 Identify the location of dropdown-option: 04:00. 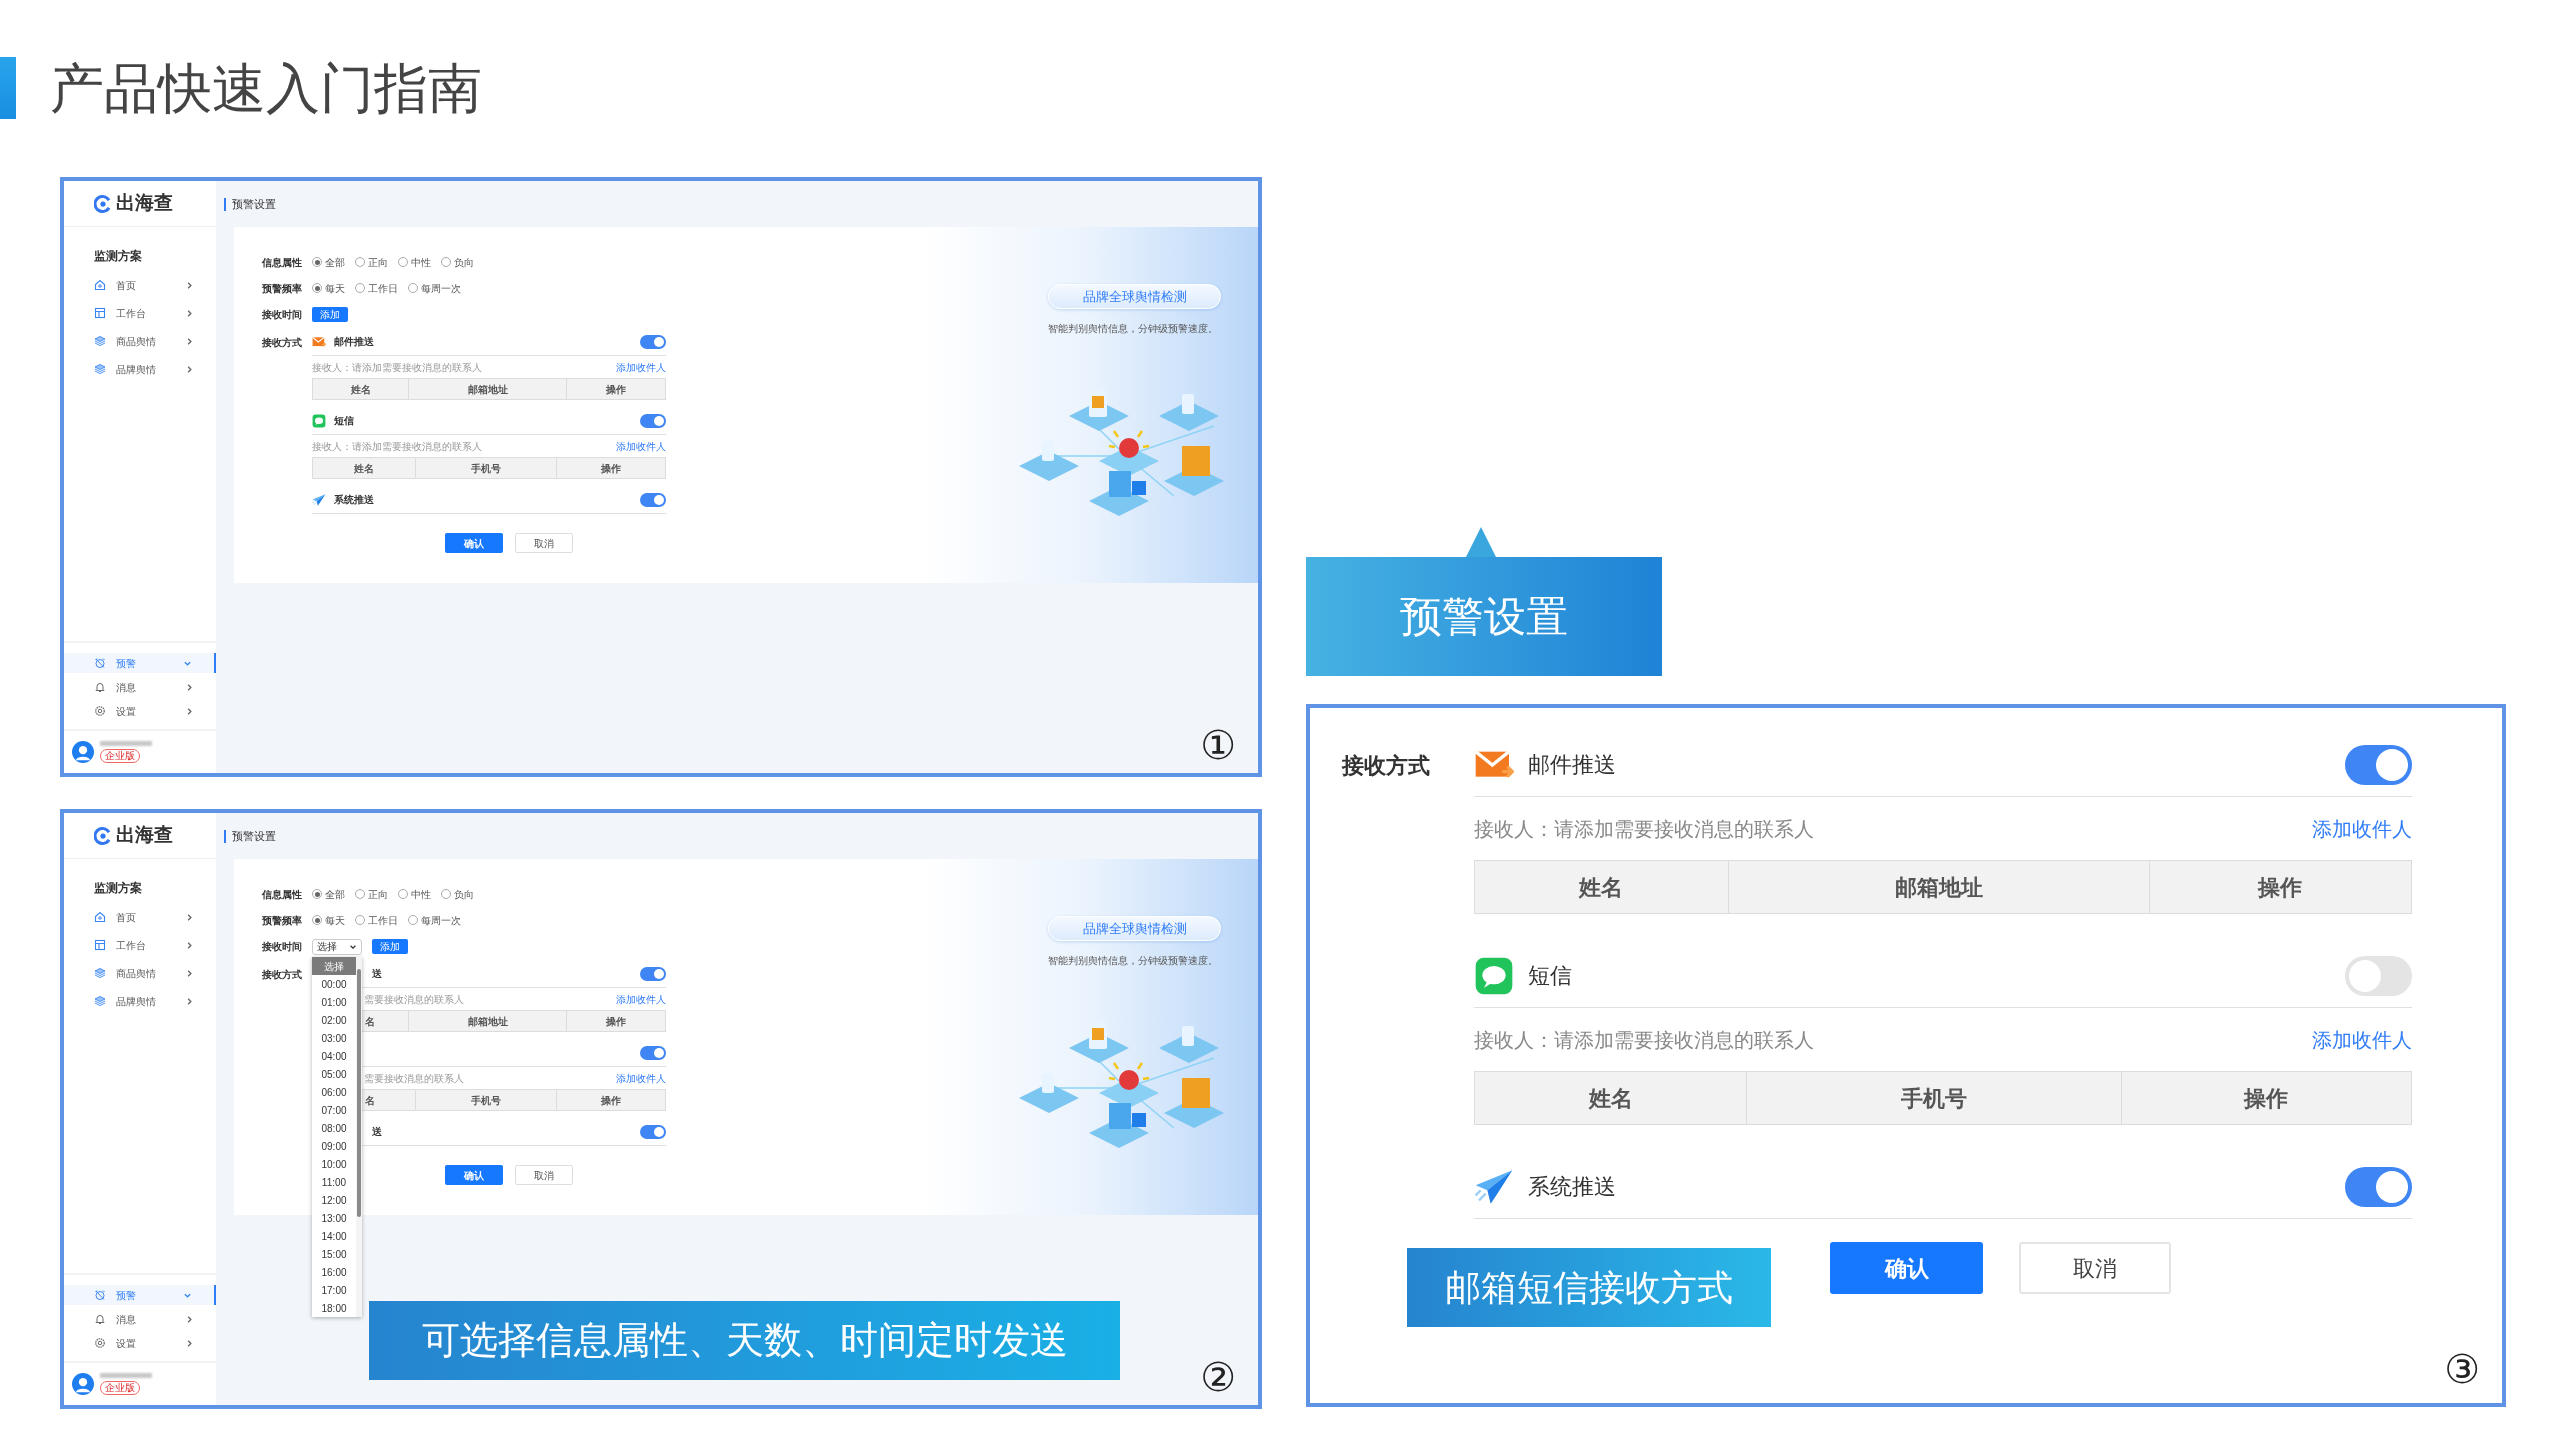
(334, 1056).